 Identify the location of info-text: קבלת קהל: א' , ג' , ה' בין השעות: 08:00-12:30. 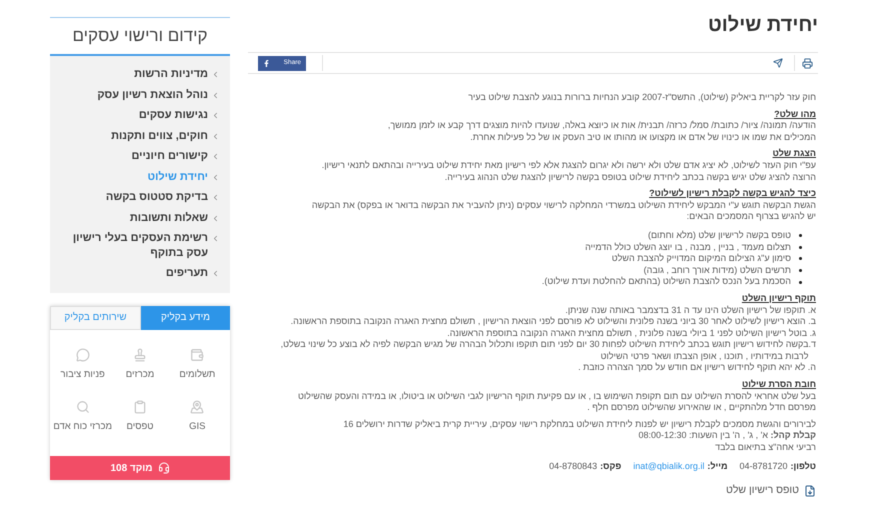
(727, 436).